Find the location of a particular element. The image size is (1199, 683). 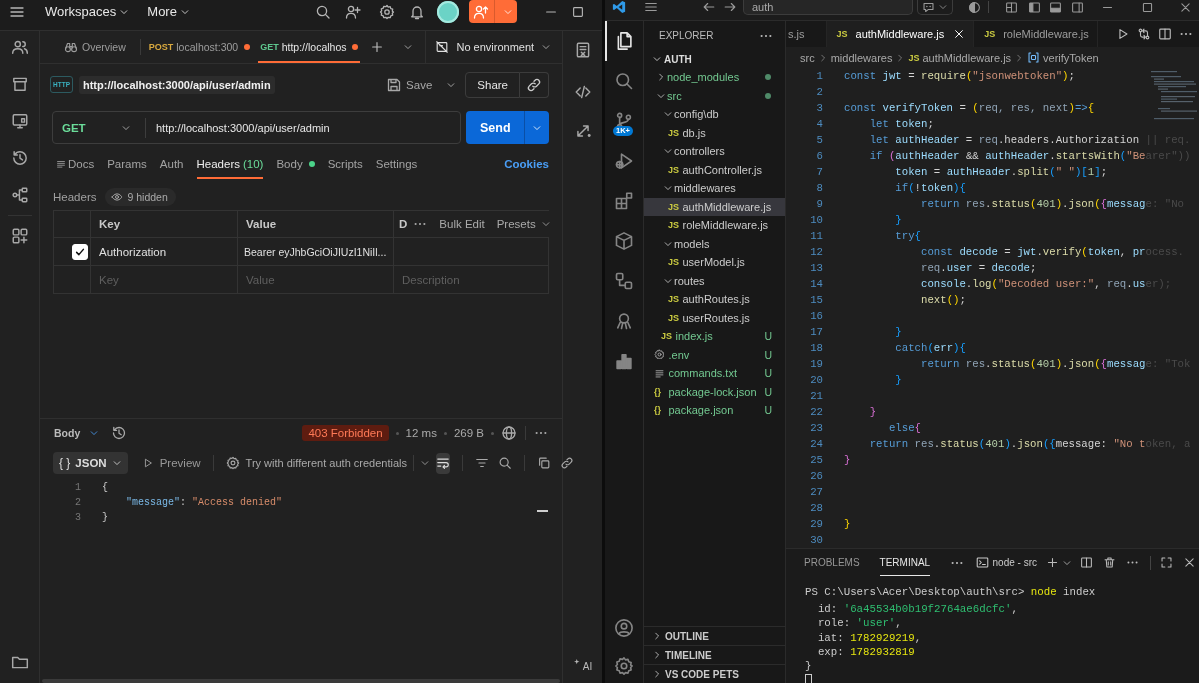

presets-dropdown: Presets is located at coordinates (523, 224).